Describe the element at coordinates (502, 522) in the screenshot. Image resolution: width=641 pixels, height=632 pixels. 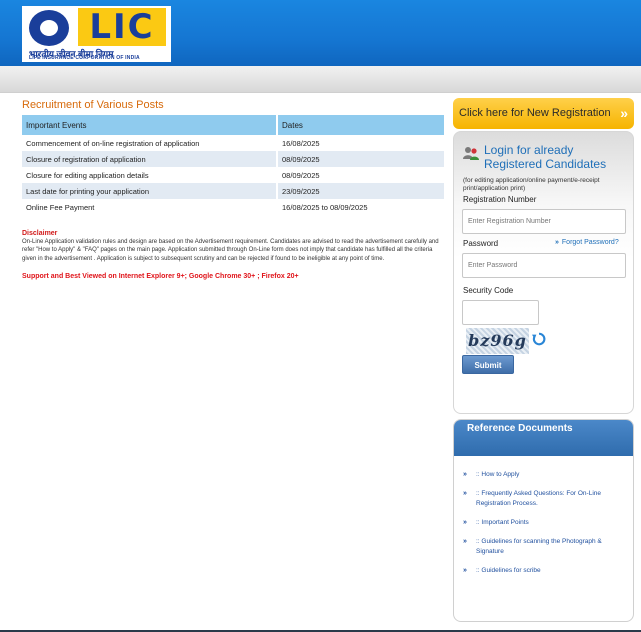
I see `reference-link-label: :: Important Points` at that location.